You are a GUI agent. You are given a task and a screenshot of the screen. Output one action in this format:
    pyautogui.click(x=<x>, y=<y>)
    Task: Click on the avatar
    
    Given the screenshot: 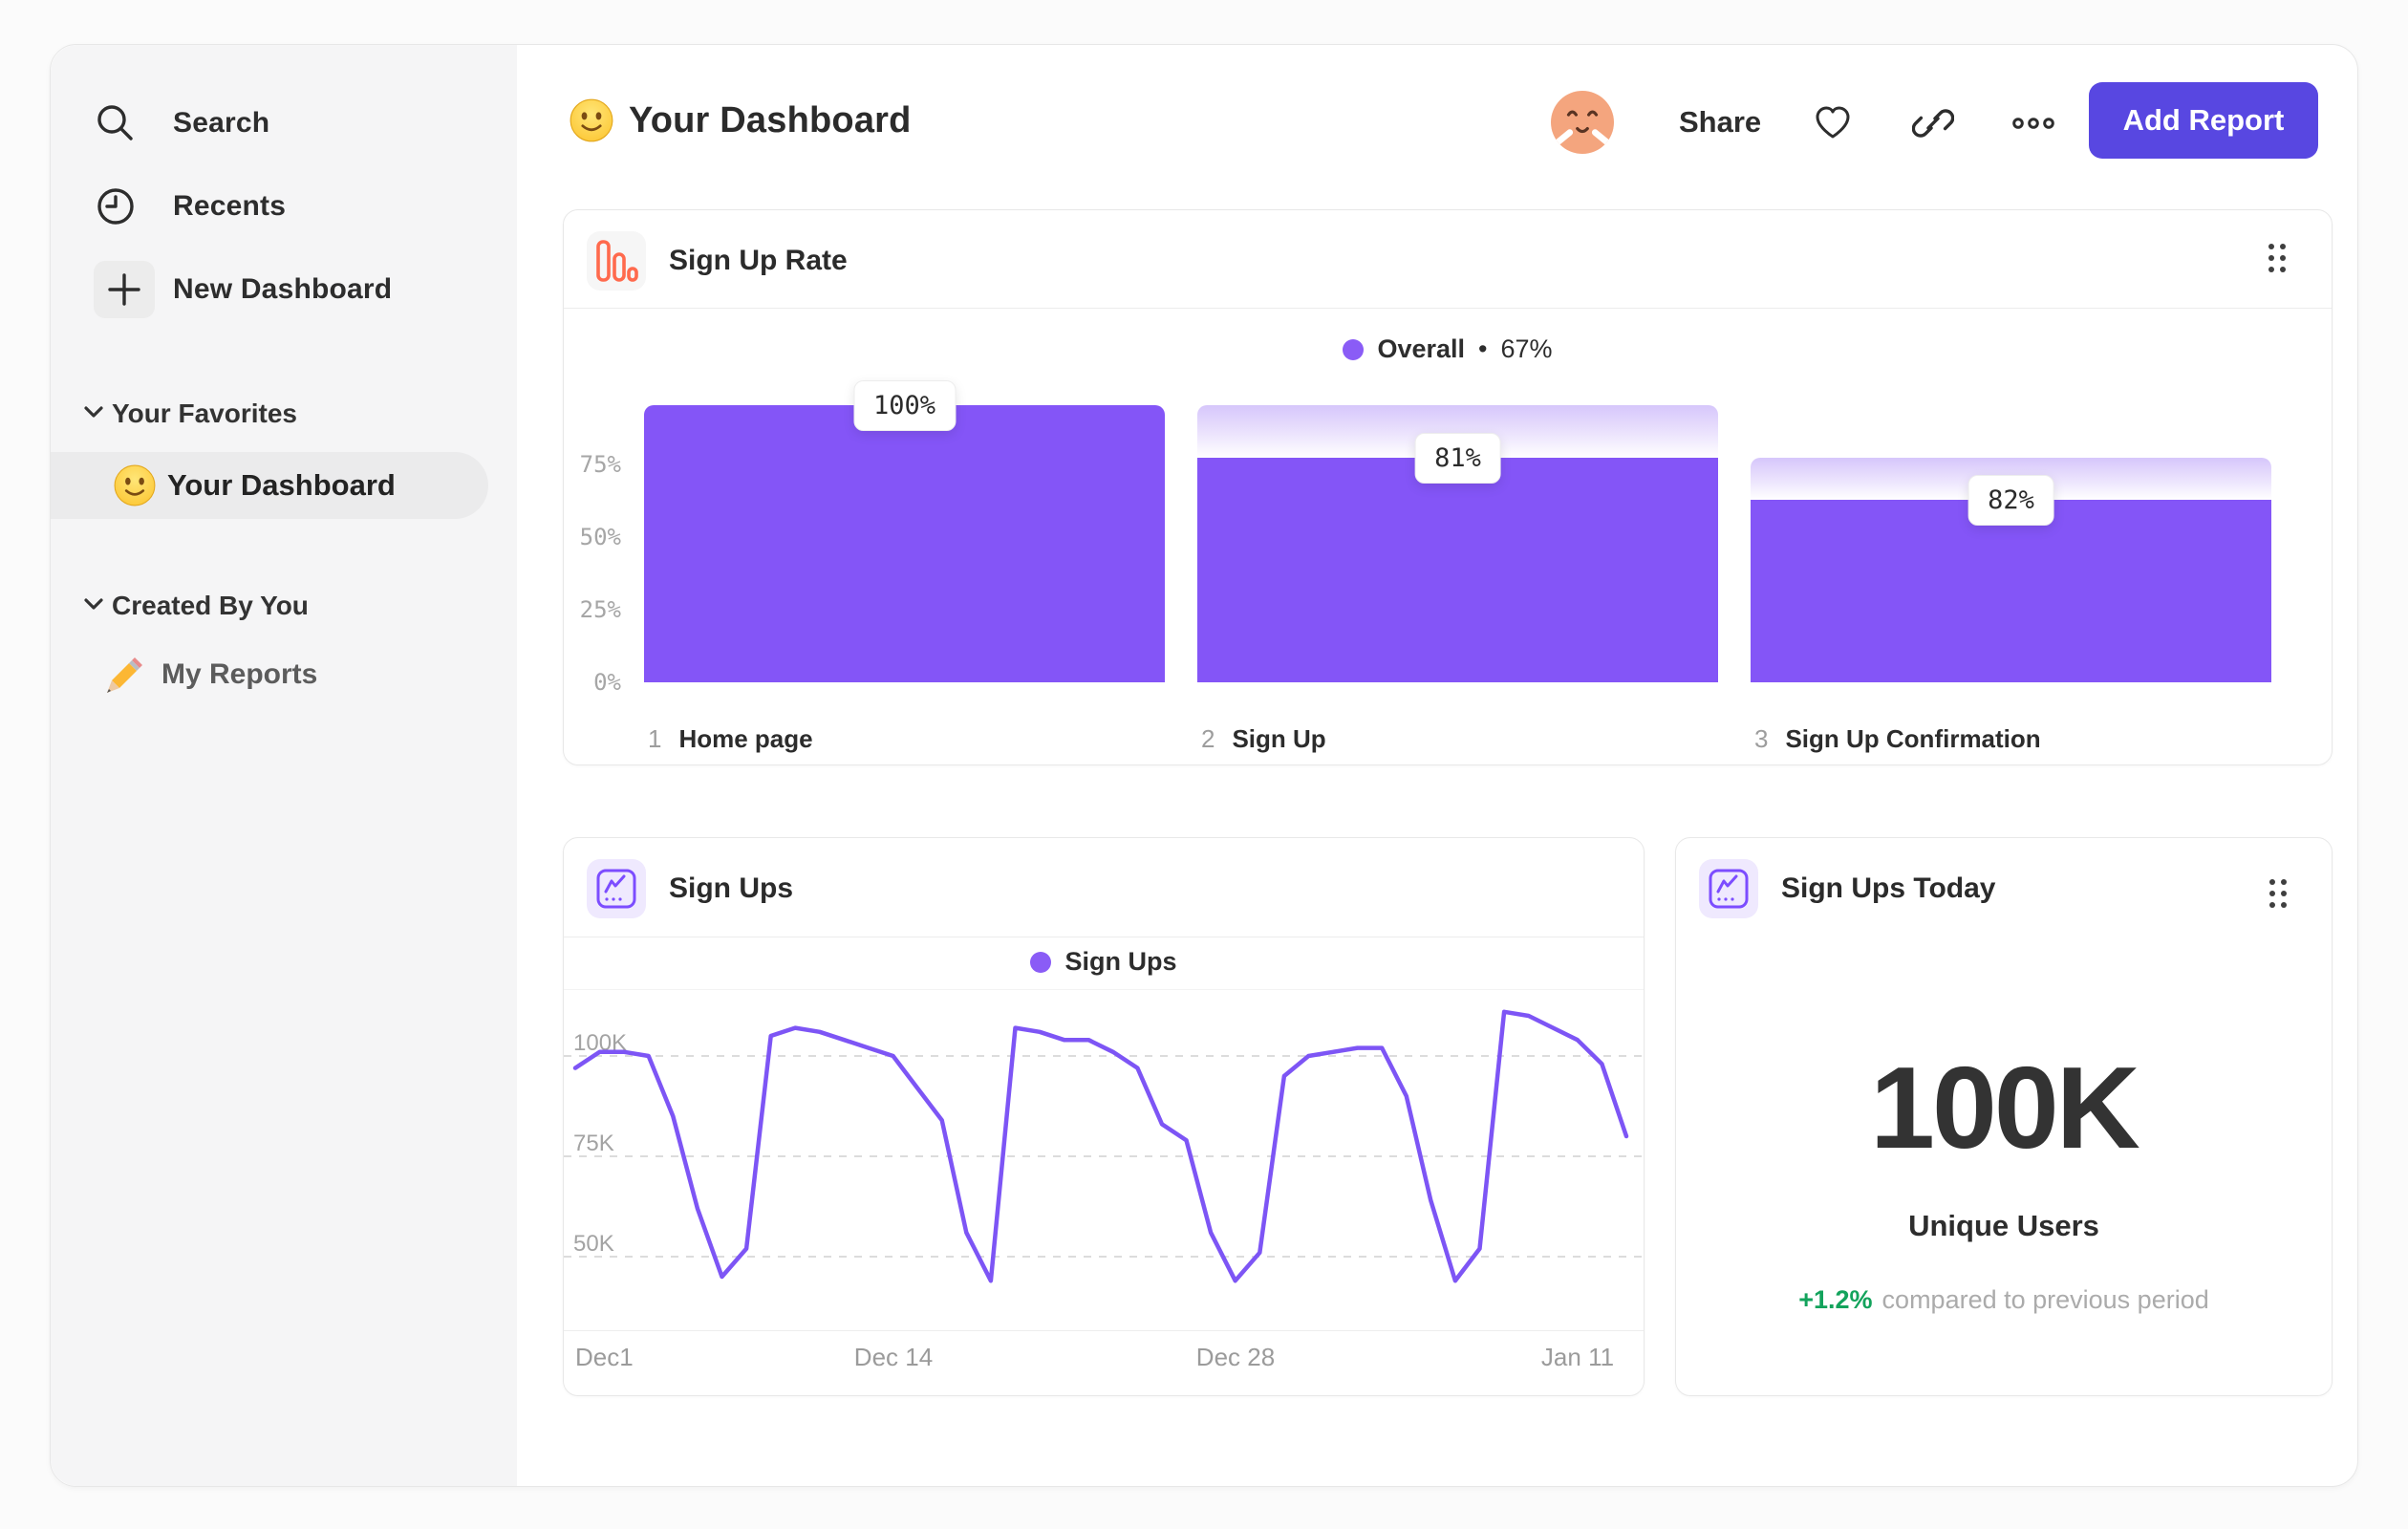 What is the action you would take?
    pyautogui.click(x=1583, y=122)
    